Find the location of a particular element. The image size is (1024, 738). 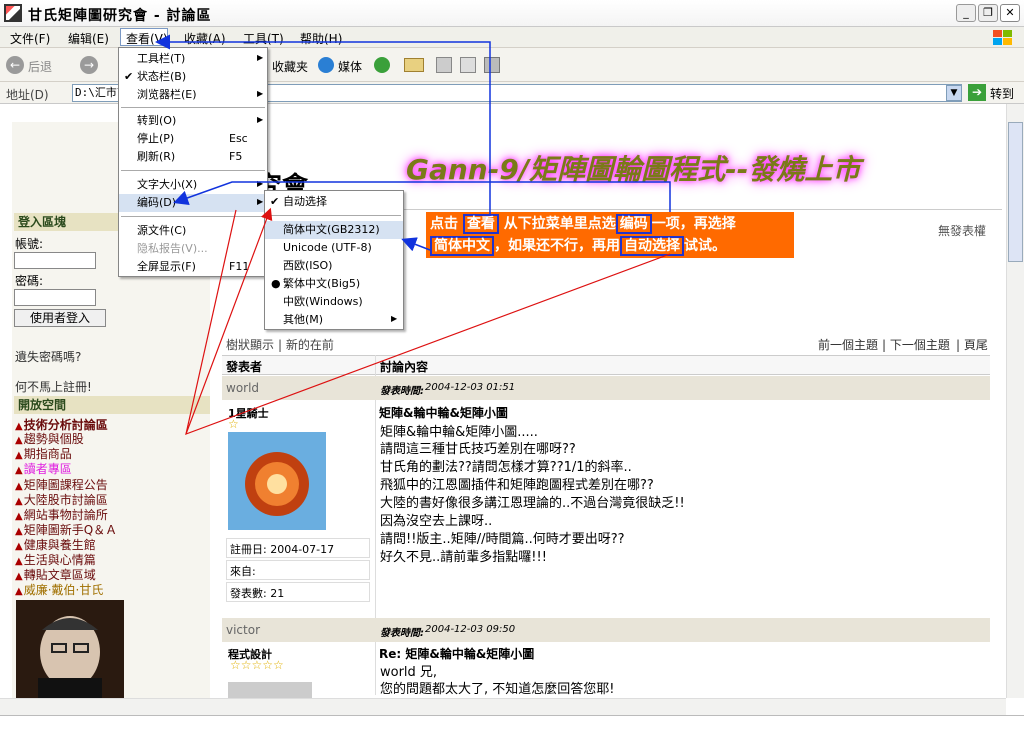

scrollbar-thumb is located at coordinates (1015, 192).